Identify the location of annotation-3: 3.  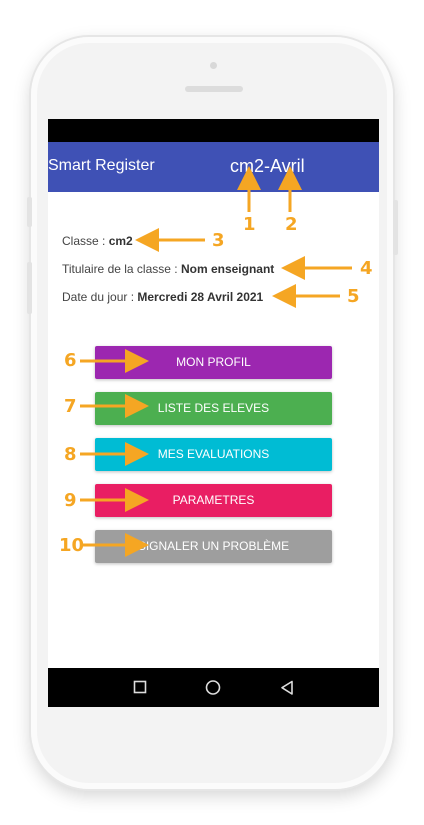
(218, 240).